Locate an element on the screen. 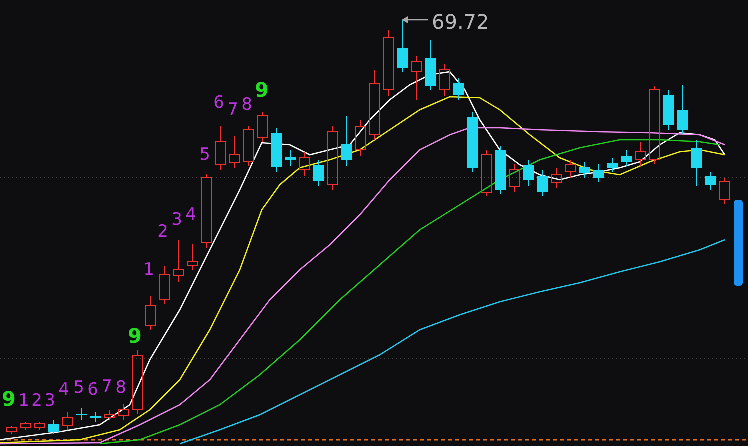 This screenshot has width=748, height=446. leader-arrow is located at coordinates (415, 20).